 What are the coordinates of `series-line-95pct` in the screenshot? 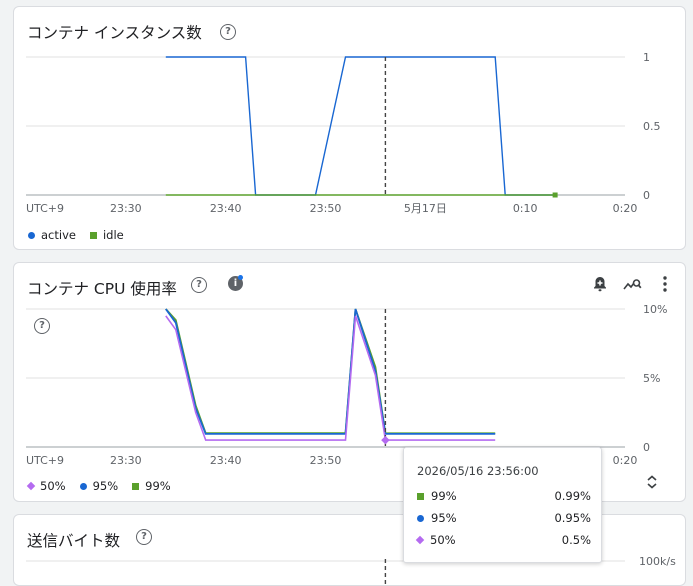 It's located at (330, 371).